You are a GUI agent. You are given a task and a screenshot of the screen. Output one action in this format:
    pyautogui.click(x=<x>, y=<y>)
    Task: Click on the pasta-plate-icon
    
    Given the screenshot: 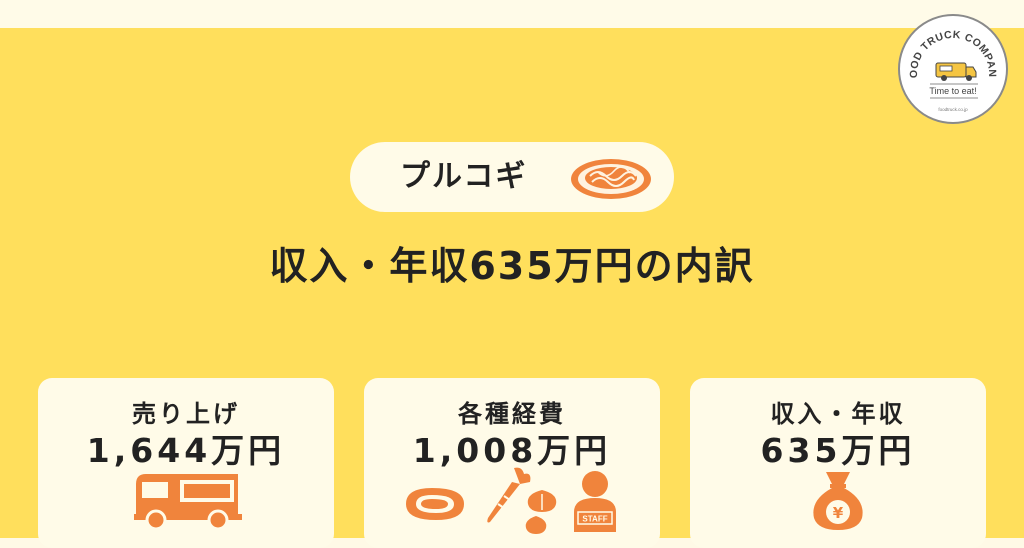 What is the action you would take?
    pyautogui.click(x=611, y=179)
    